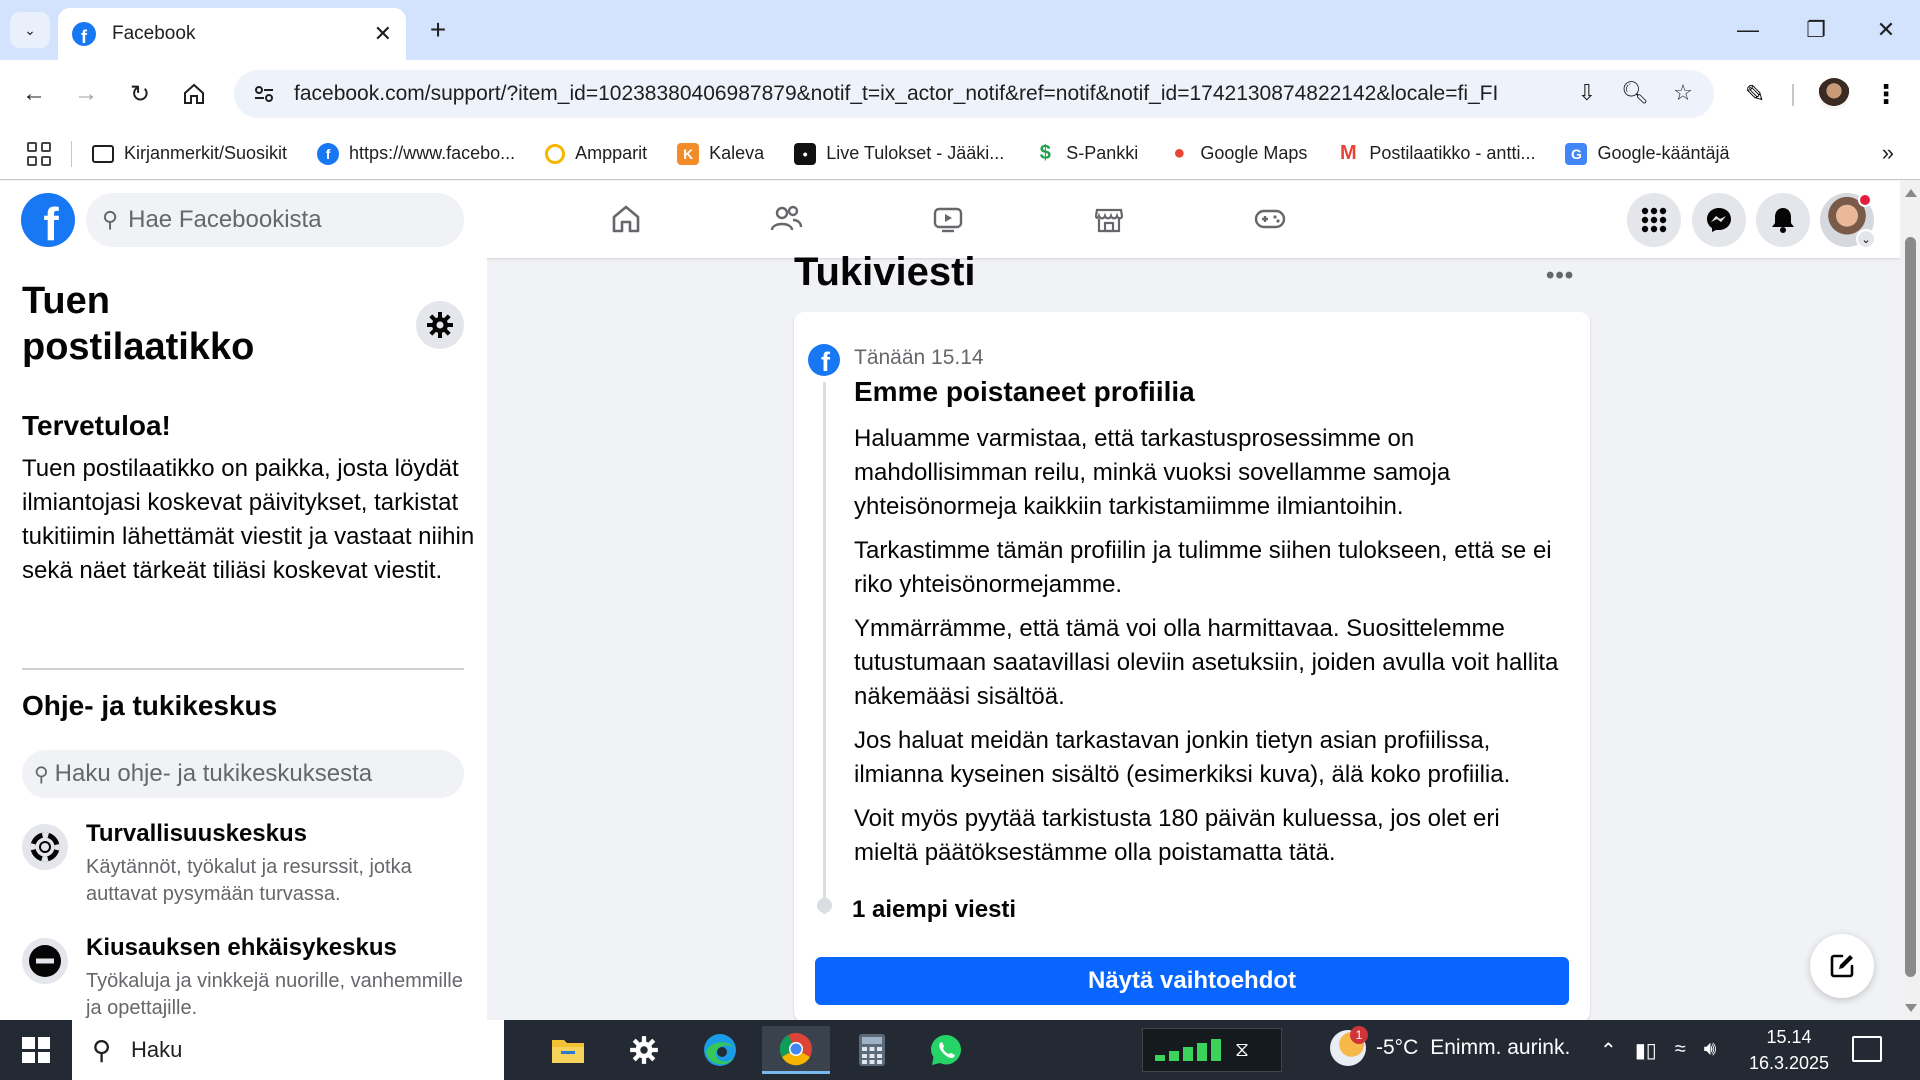 The image size is (1920, 1080). What do you see at coordinates (102, 1049) in the screenshot?
I see `search-icon: ⚲` at bounding box center [102, 1049].